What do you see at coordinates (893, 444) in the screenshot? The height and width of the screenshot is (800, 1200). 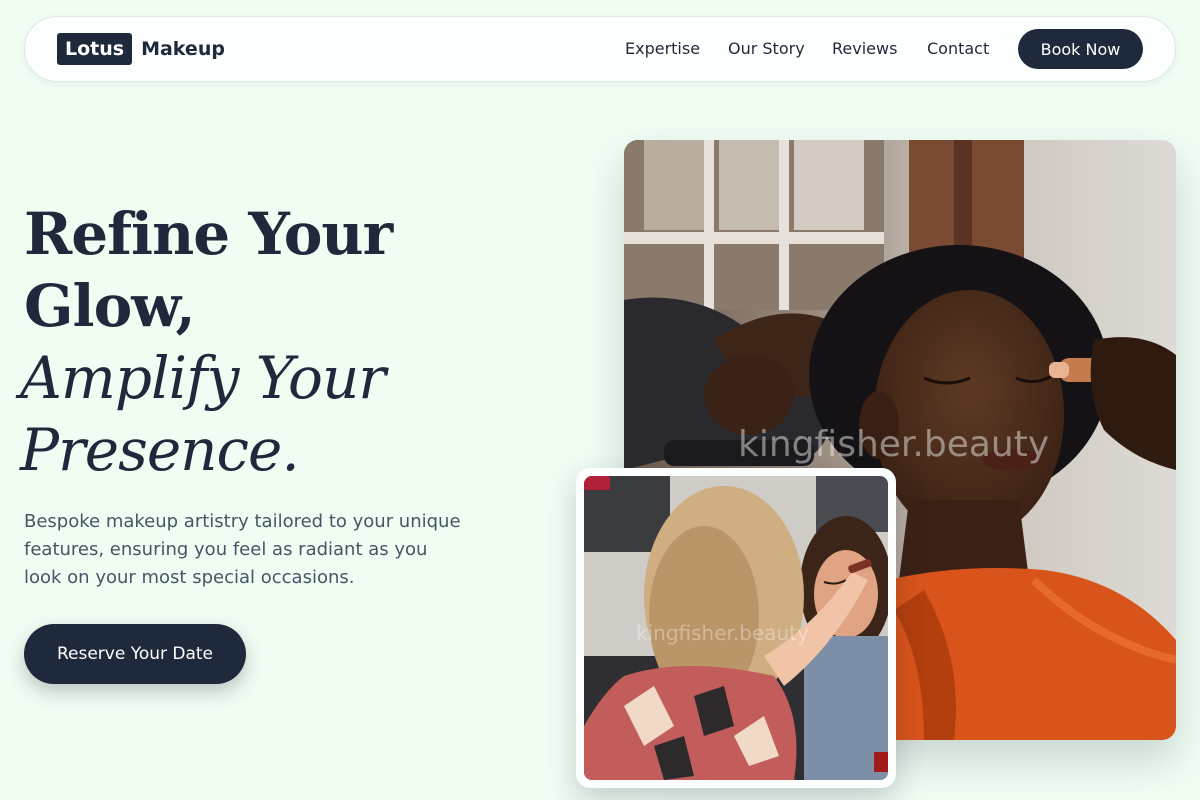 I see `photo-watermark: kingfisher.beauty` at bounding box center [893, 444].